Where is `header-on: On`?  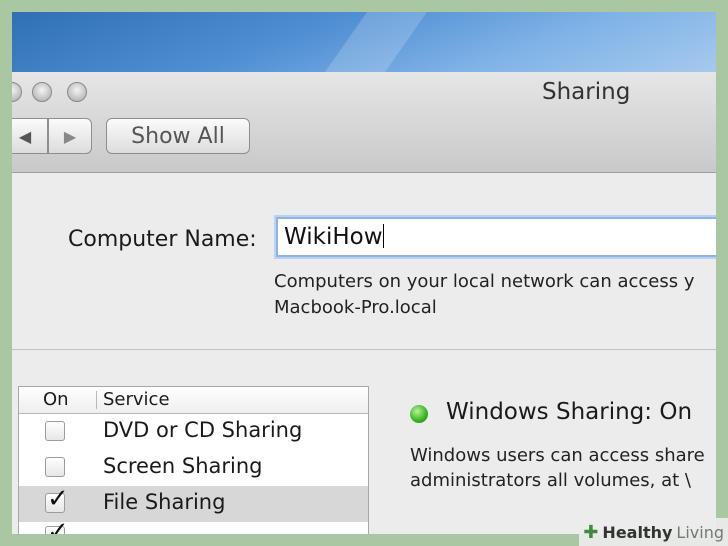
header-on: On is located at coordinates (56, 399).